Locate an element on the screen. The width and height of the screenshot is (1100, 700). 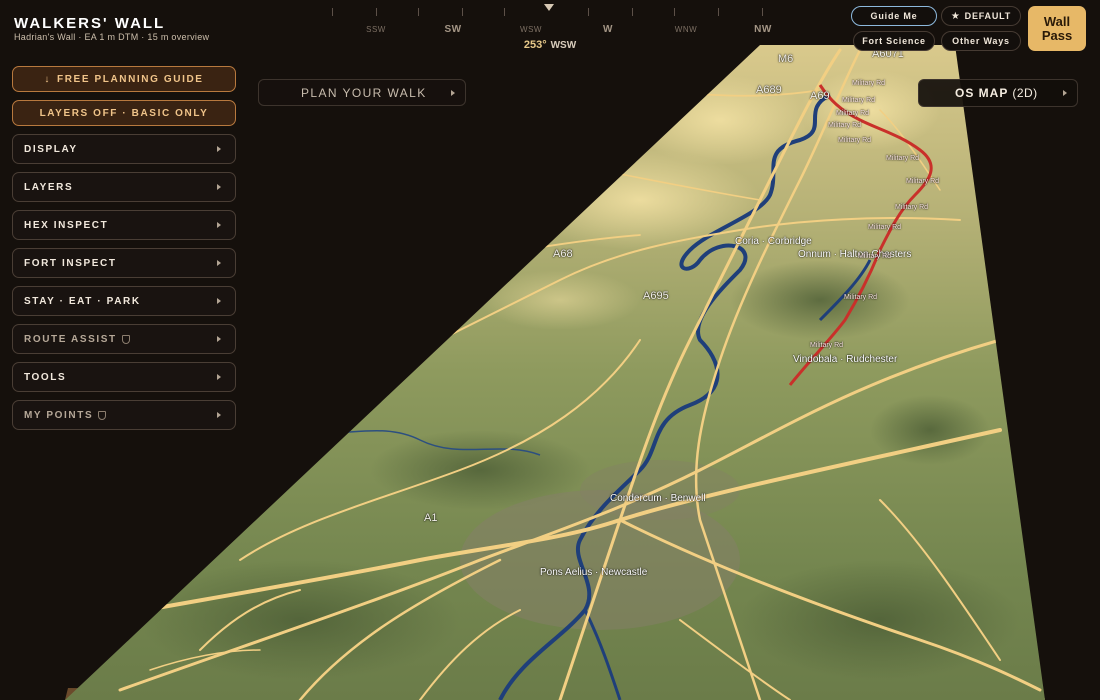
guide-me-label: Guide Me is located at coordinates (894, 16).